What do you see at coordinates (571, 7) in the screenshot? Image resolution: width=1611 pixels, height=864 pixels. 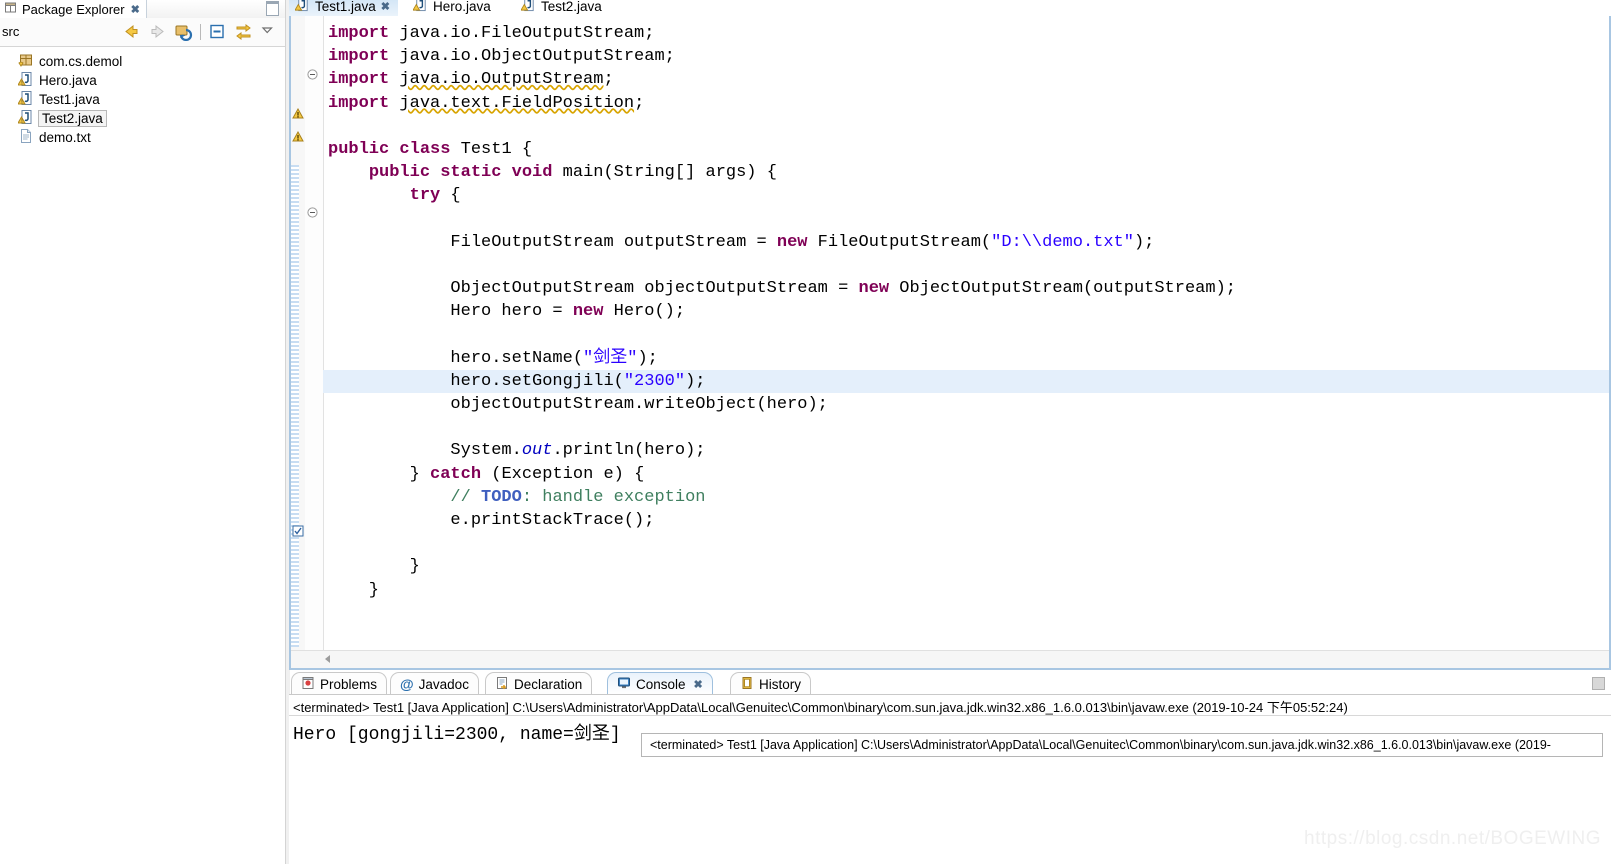 I see `tab-label: Test2.java` at bounding box center [571, 7].